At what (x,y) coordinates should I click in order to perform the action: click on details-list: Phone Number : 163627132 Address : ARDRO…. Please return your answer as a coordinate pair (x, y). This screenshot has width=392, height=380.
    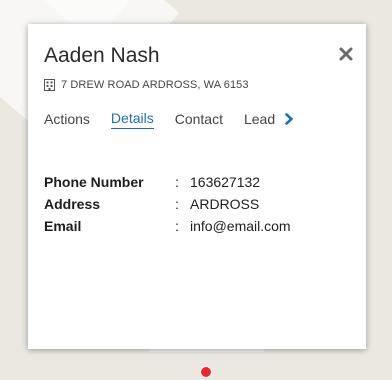
    Looking at the image, I should click on (167, 204).